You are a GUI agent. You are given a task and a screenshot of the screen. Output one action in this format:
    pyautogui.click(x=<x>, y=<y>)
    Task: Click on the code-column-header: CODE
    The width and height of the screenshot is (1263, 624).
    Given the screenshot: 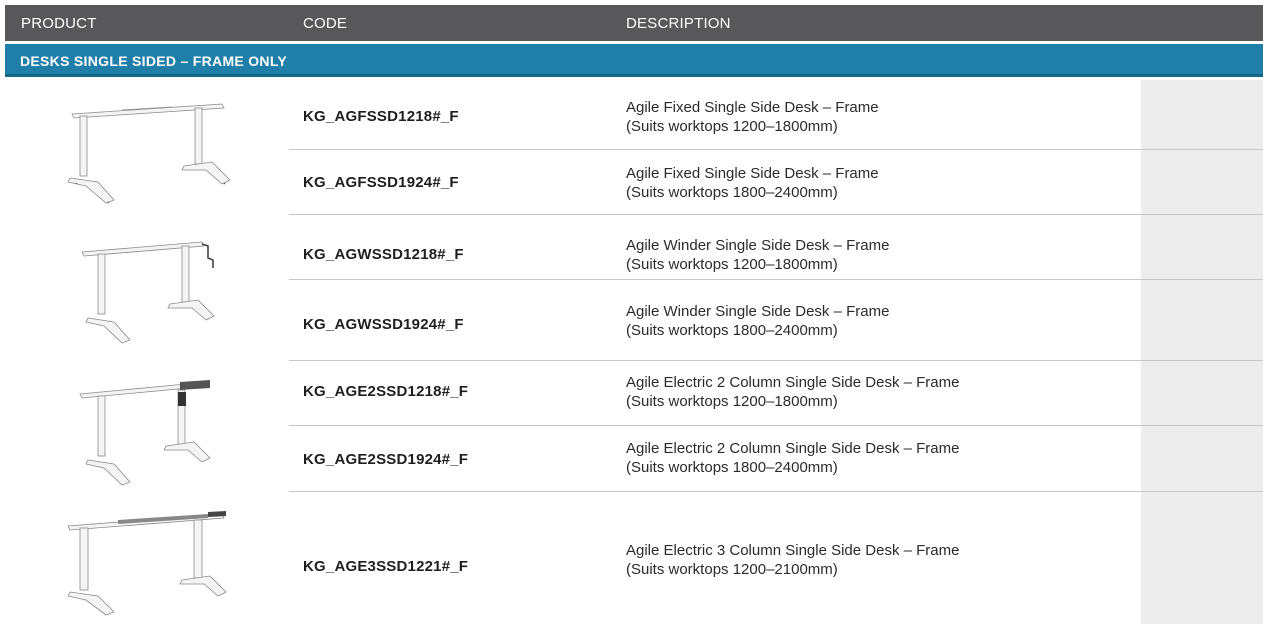 What is the action you would take?
    pyautogui.click(x=325, y=23)
    